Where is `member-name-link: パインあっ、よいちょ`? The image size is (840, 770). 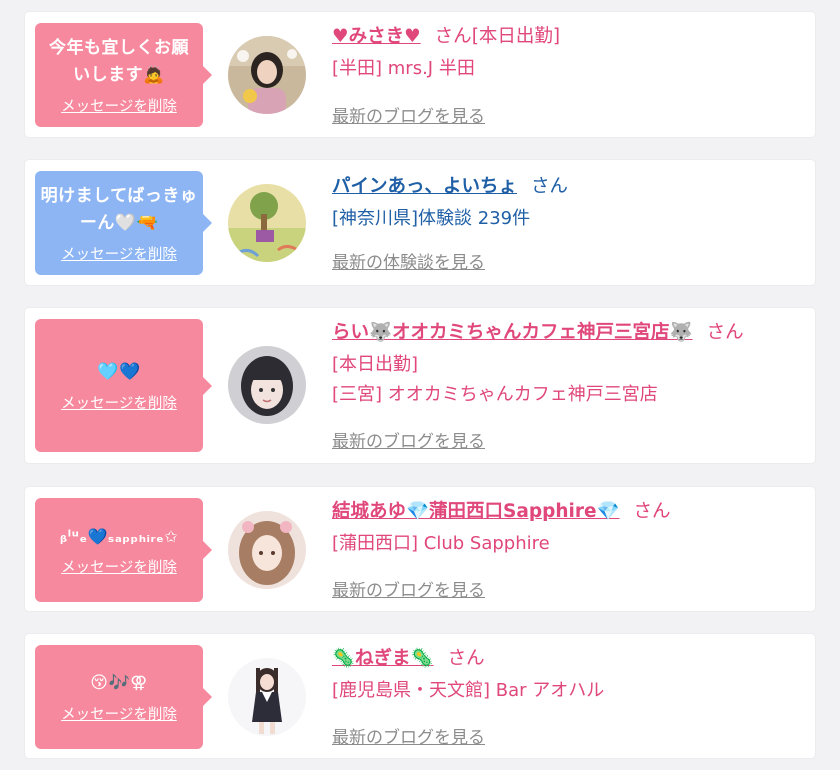
member-name-link: パインあっ、よいちょ is located at coordinates (424, 186).